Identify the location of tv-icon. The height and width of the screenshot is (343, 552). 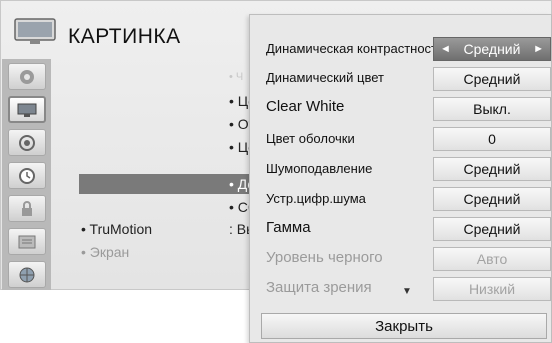
(35, 31).